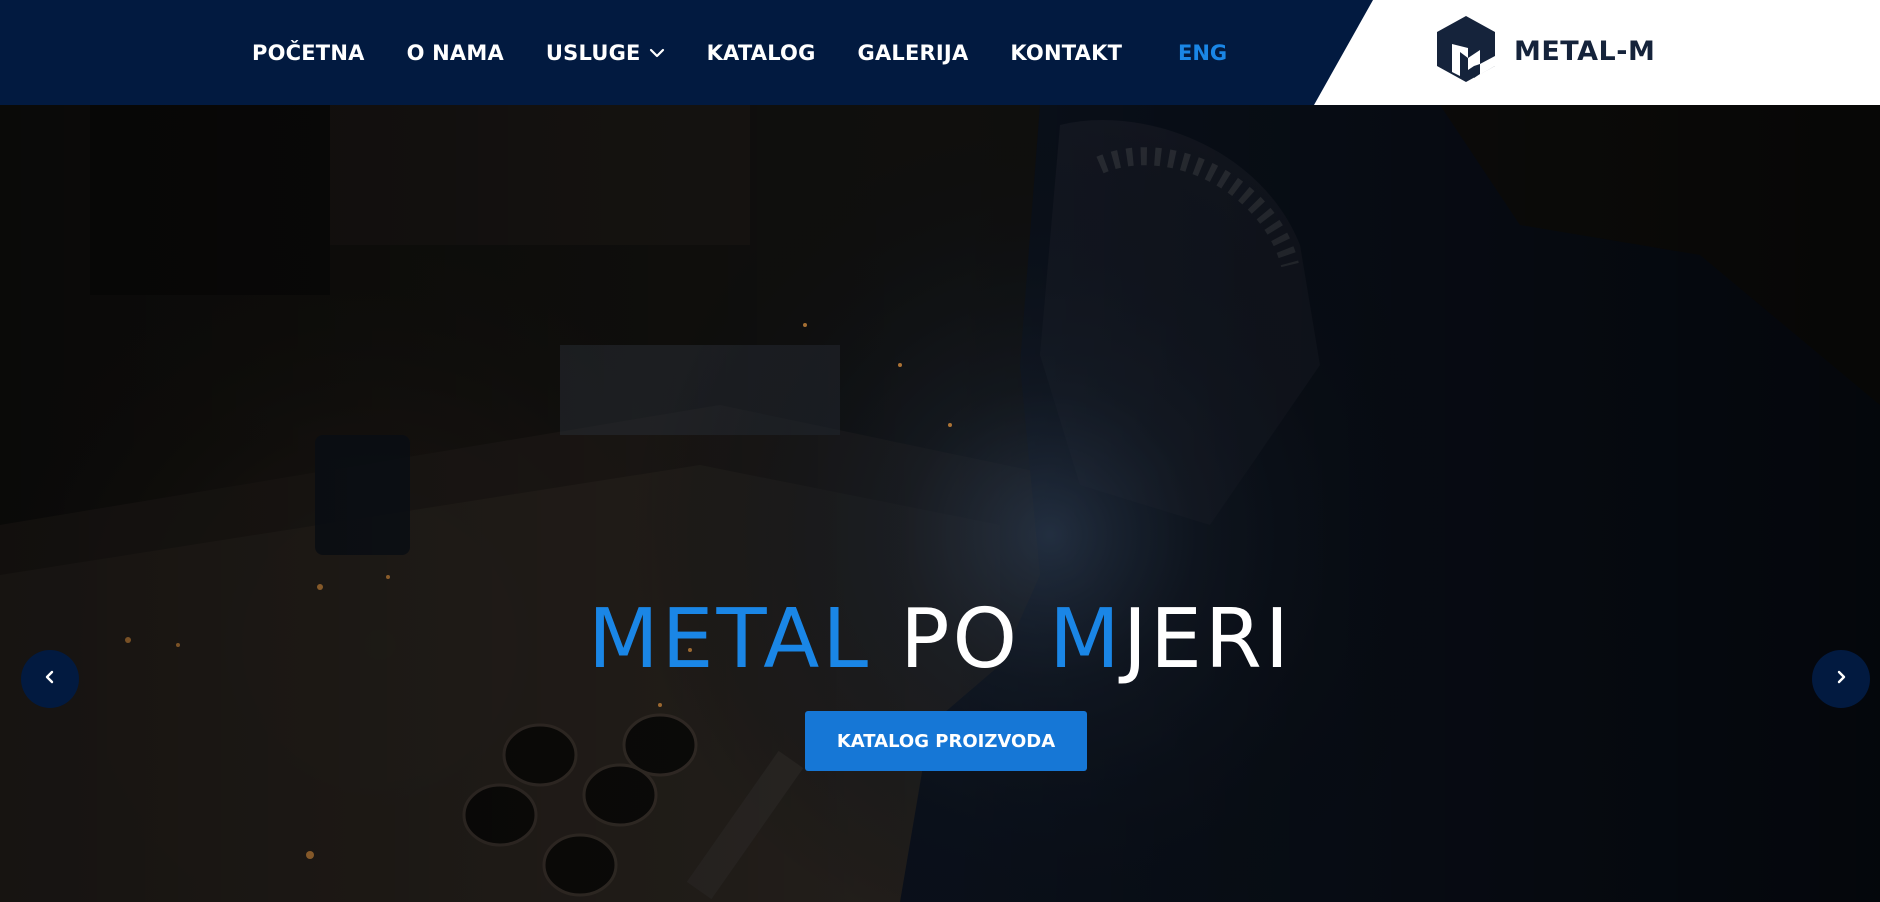 The width and height of the screenshot is (1880, 902). Describe the element at coordinates (761, 53) in the screenshot. I see `nav-item-katalog: KATALOG` at that location.